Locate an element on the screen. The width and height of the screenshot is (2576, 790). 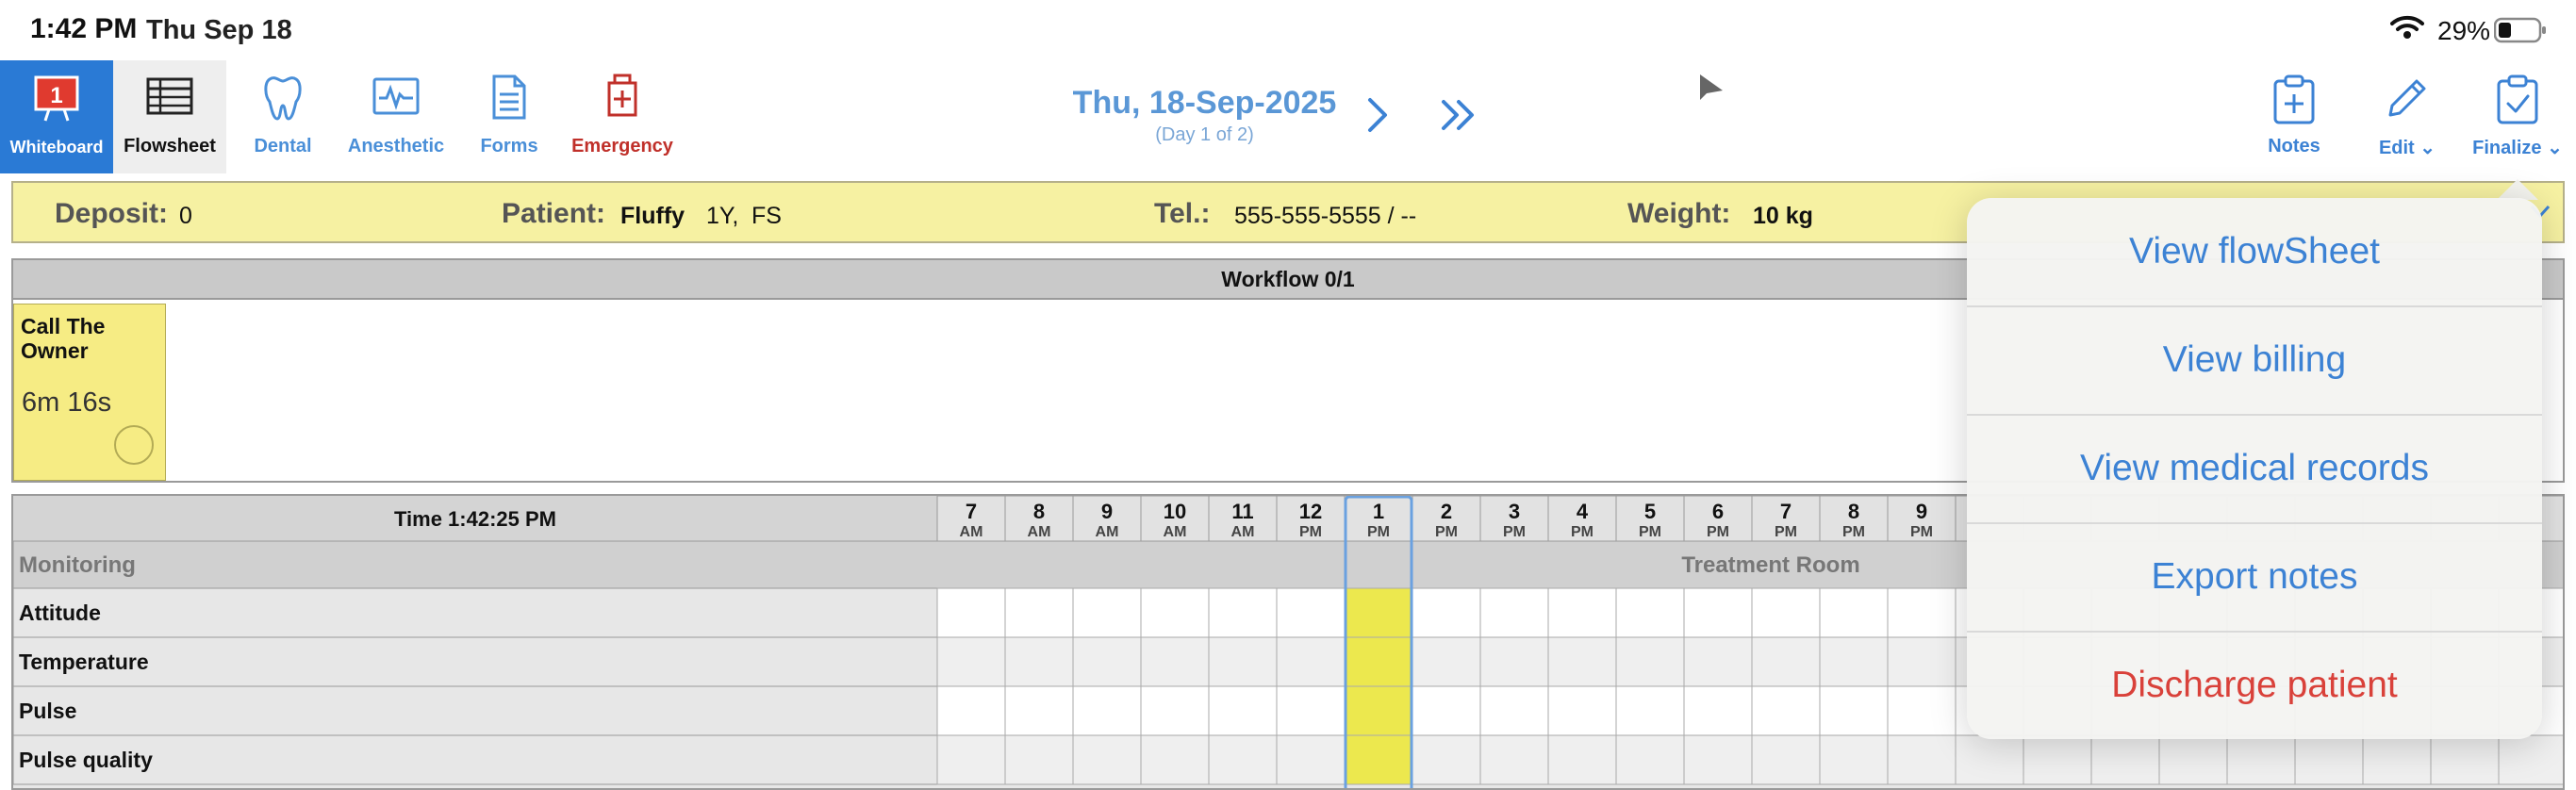
double-chevron-right-icon is located at coordinates (1460, 115).